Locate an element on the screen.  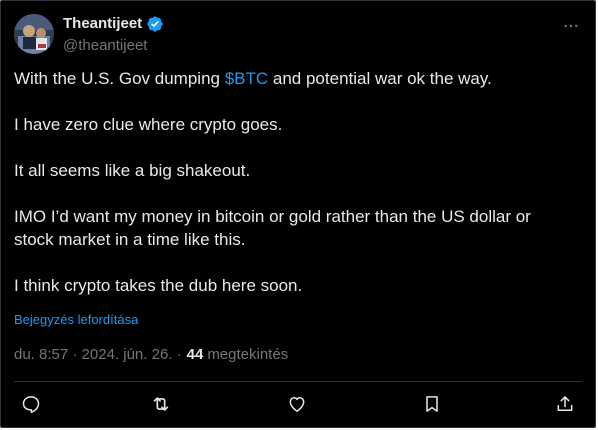
timestamp: du. 8:57 · 2024. jún. 26. · is located at coordinates (98, 355).